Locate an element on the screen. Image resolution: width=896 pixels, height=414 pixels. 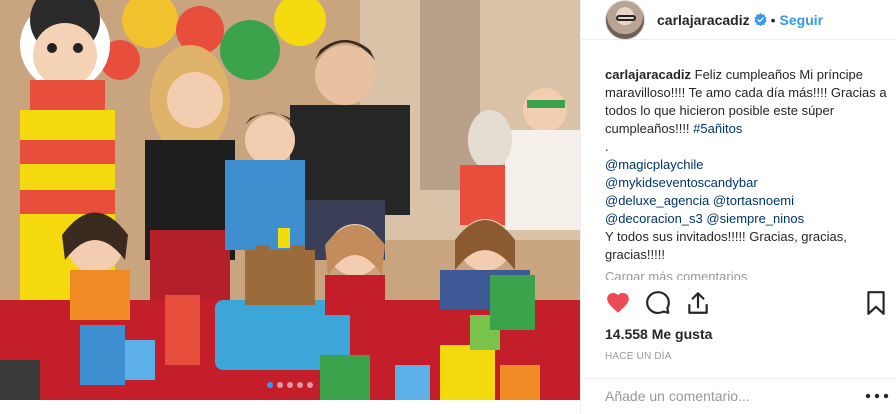
avatar-glasses is located at coordinates (626, 17).